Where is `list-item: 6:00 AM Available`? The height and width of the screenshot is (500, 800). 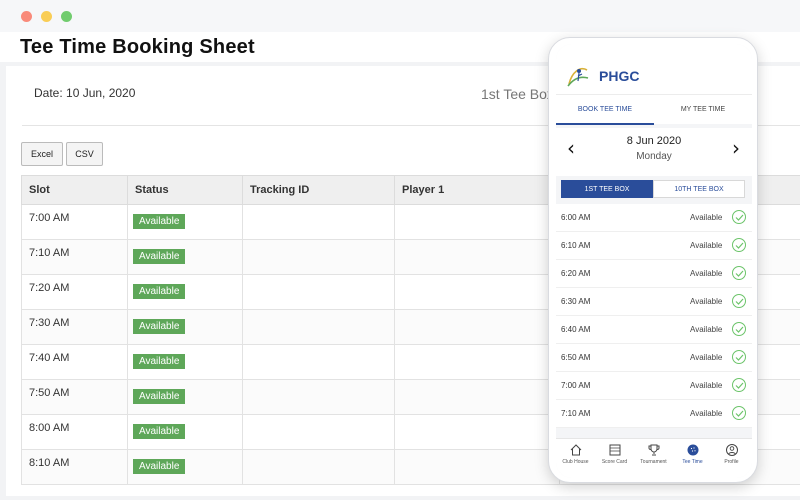
list-item: 6:00 AM Available is located at coordinates (654, 218).